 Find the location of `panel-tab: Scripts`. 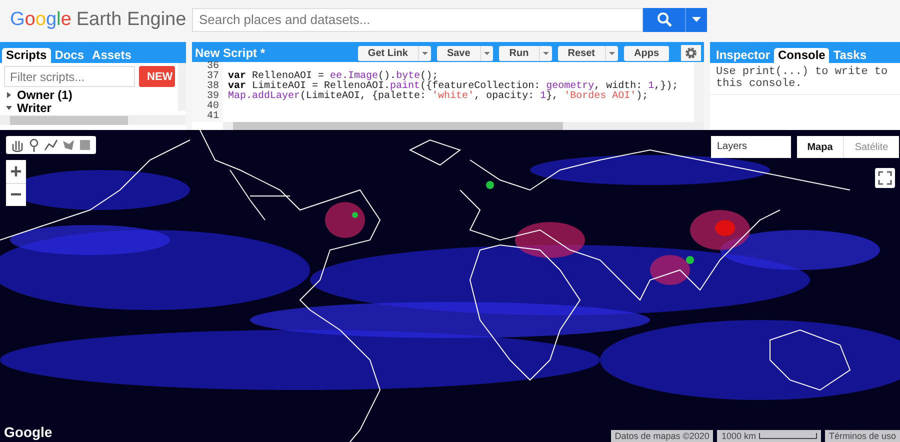

panel-tab: Scripts is located at coordinates (26, 55).